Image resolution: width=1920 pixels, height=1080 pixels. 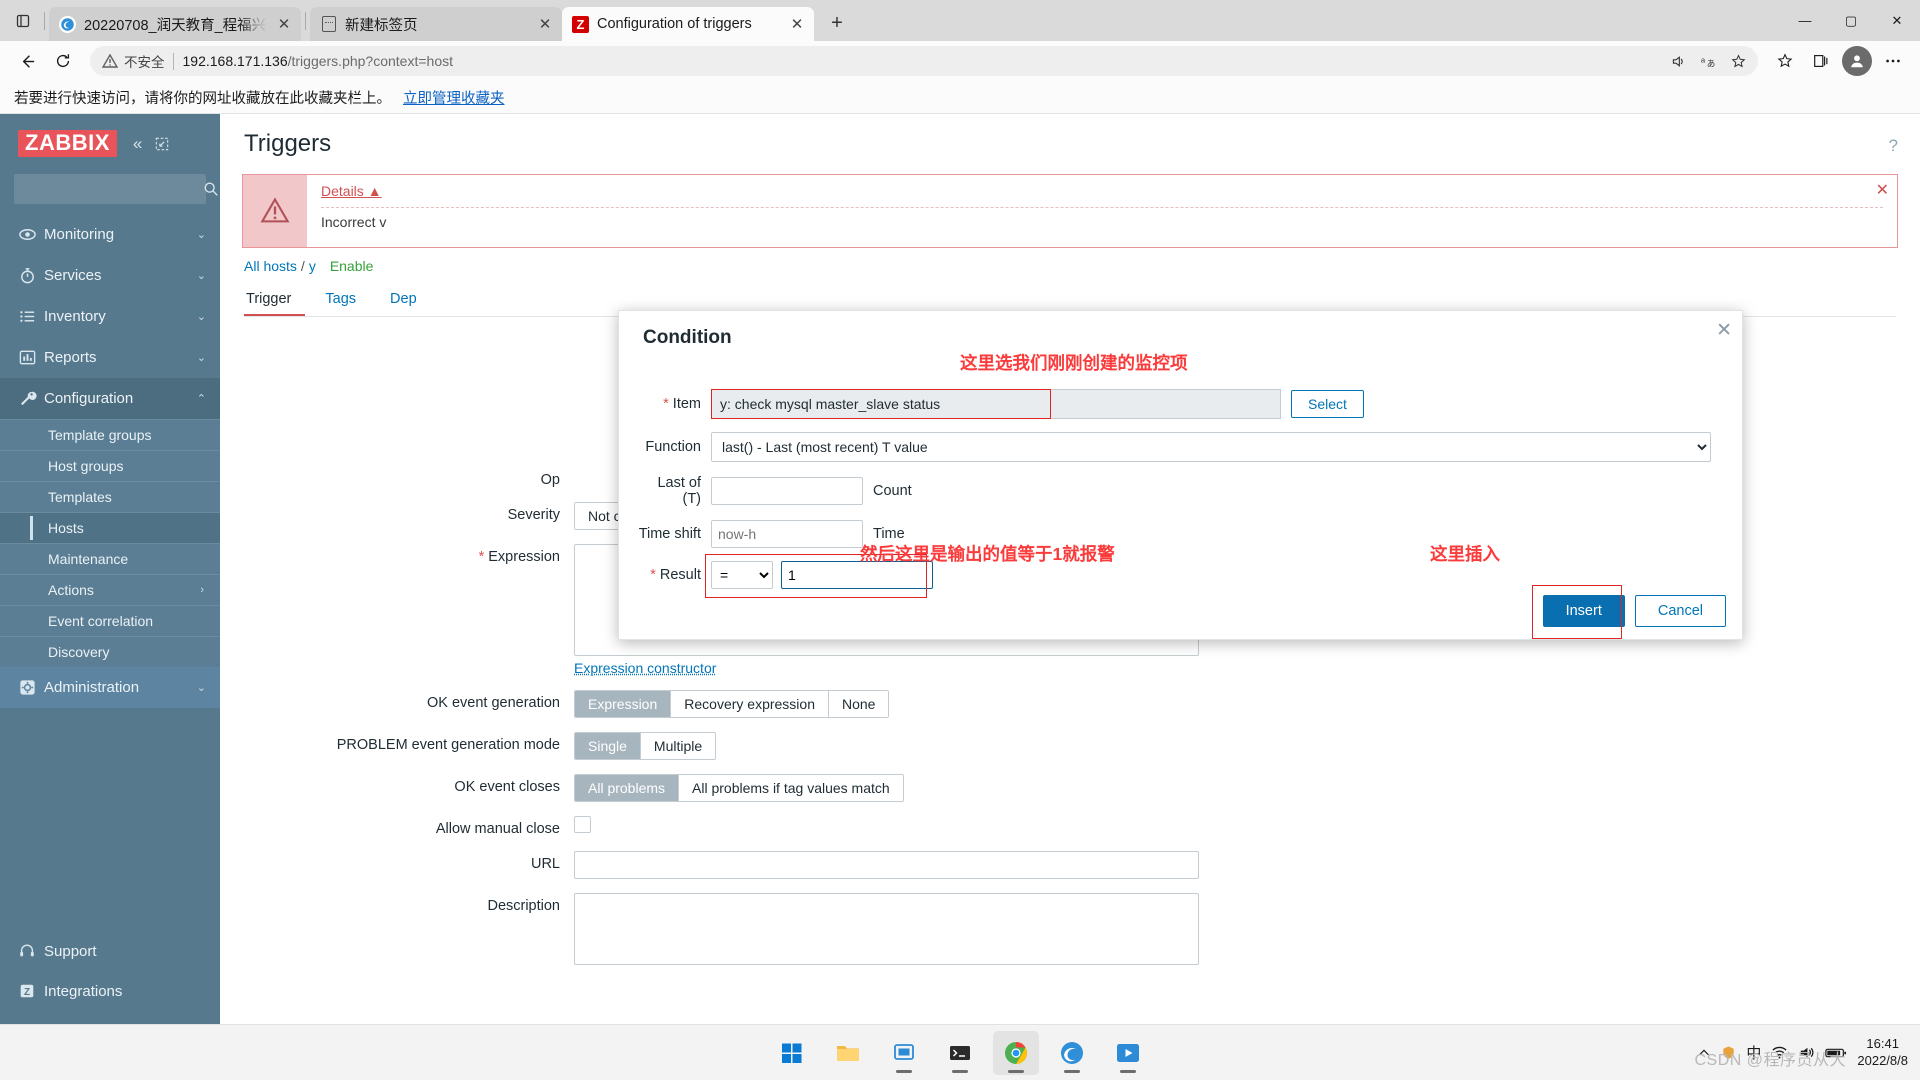 I want to click on annotation-note-2: 然后这里是输出的值等于1就报警, so click(x=987, y=554).